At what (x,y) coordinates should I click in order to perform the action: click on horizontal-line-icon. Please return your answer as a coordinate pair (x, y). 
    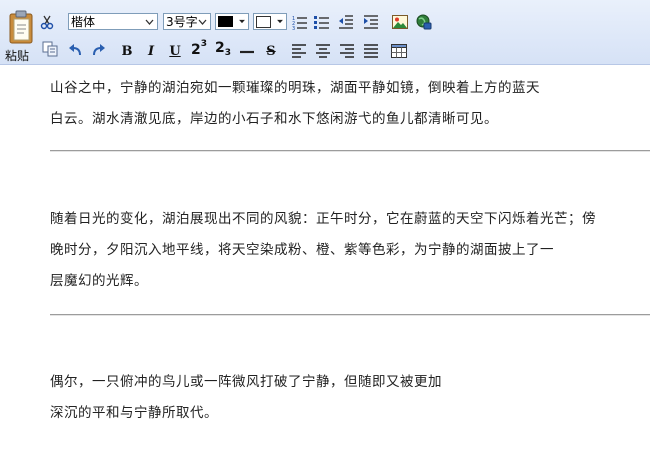
    Looking at the image, I should click on (247, 52).